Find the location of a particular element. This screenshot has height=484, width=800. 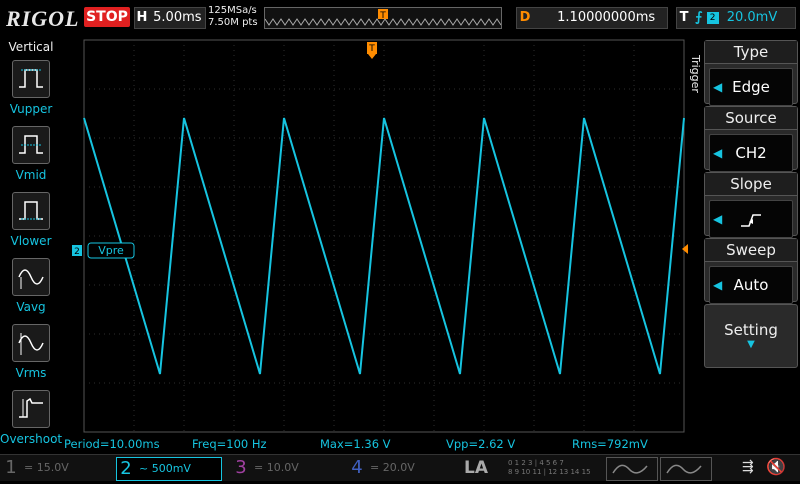

source1-status is located at coordinates (632, 469).